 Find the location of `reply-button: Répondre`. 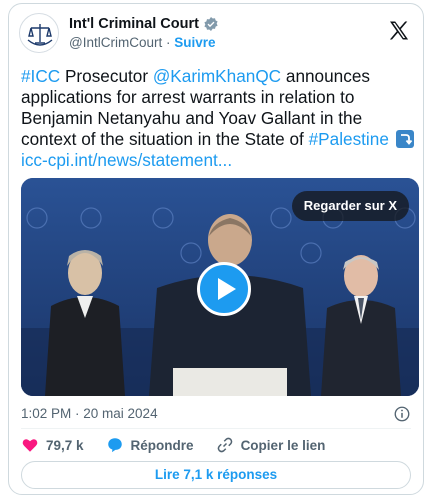

reply-button: Répondre is located at coordinates (150, 445).